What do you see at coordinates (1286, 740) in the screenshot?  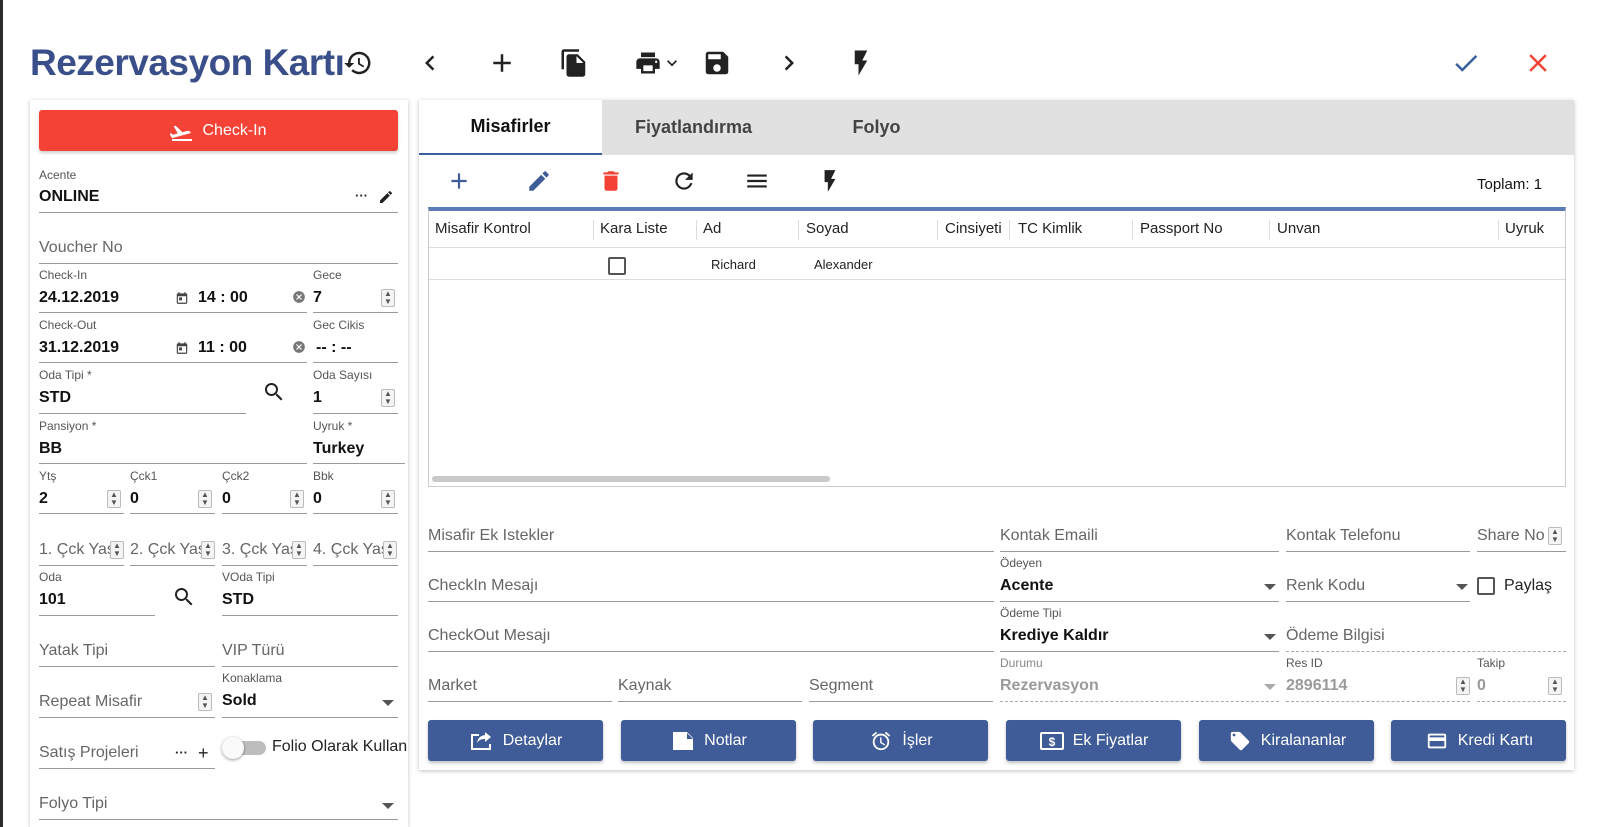 I see `kiralananlar-button: Kiralananlar` at bounding box center [1286, 740].